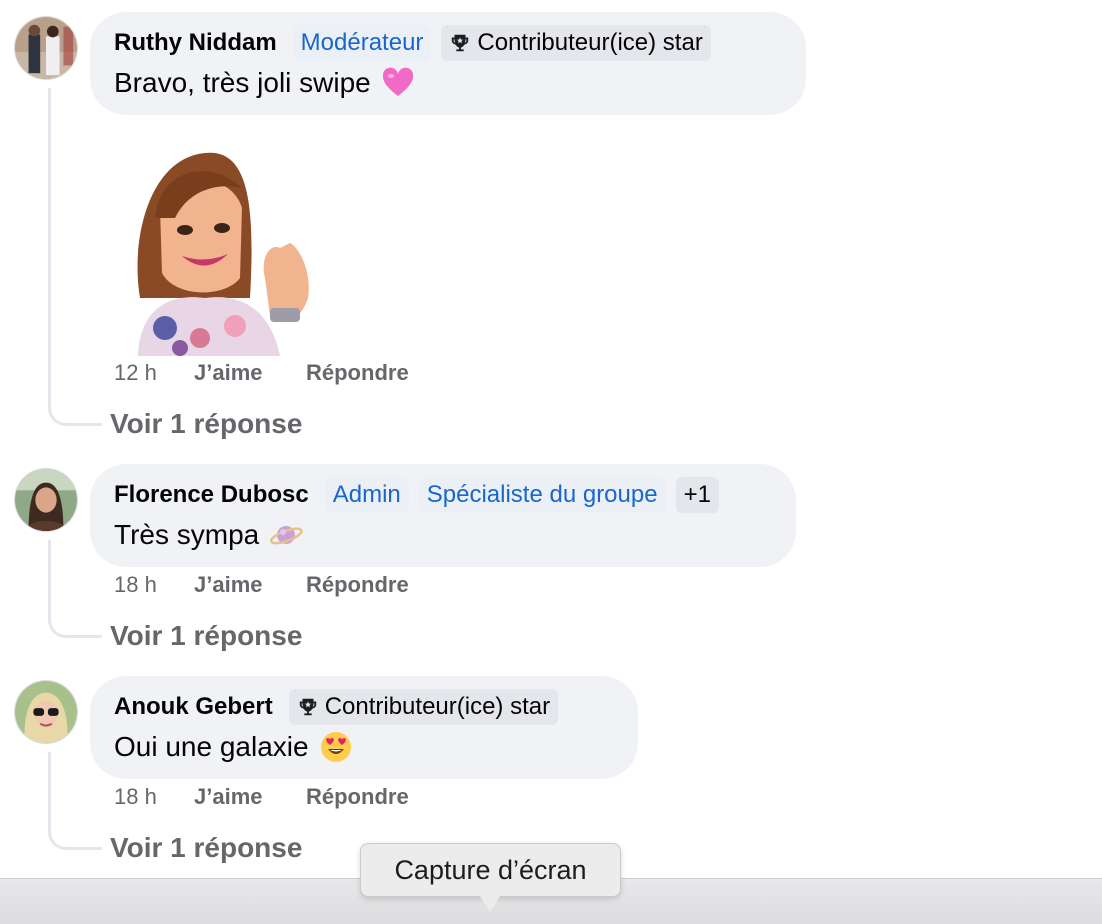 This screenshot has height=924, width=1102. Describe the element at coordinates (336, 747) in the screenshot. I see `heart-eyes-emoji` at that location.